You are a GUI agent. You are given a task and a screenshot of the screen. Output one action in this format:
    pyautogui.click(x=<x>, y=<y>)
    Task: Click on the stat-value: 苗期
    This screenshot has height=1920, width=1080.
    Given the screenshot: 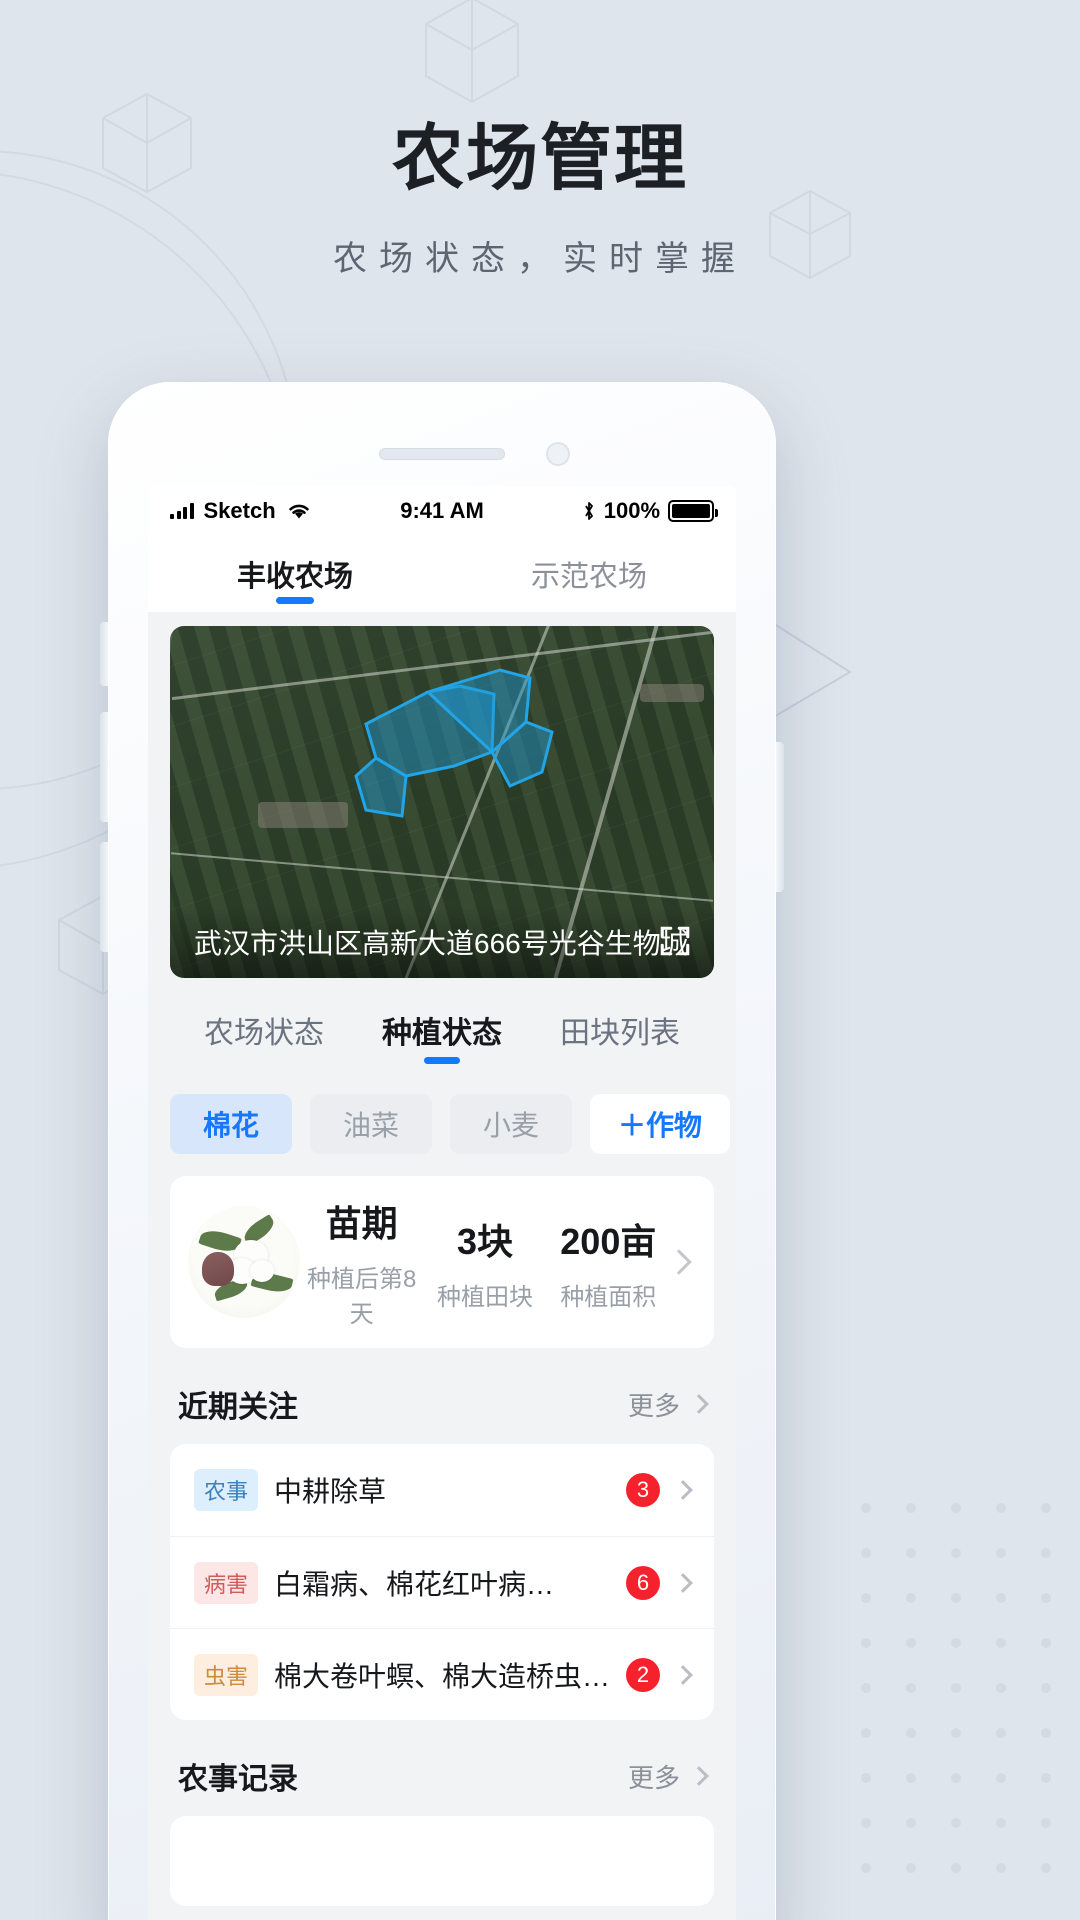 What is the action you would take?
    pyautogui.click(x=361, y=1223)
    